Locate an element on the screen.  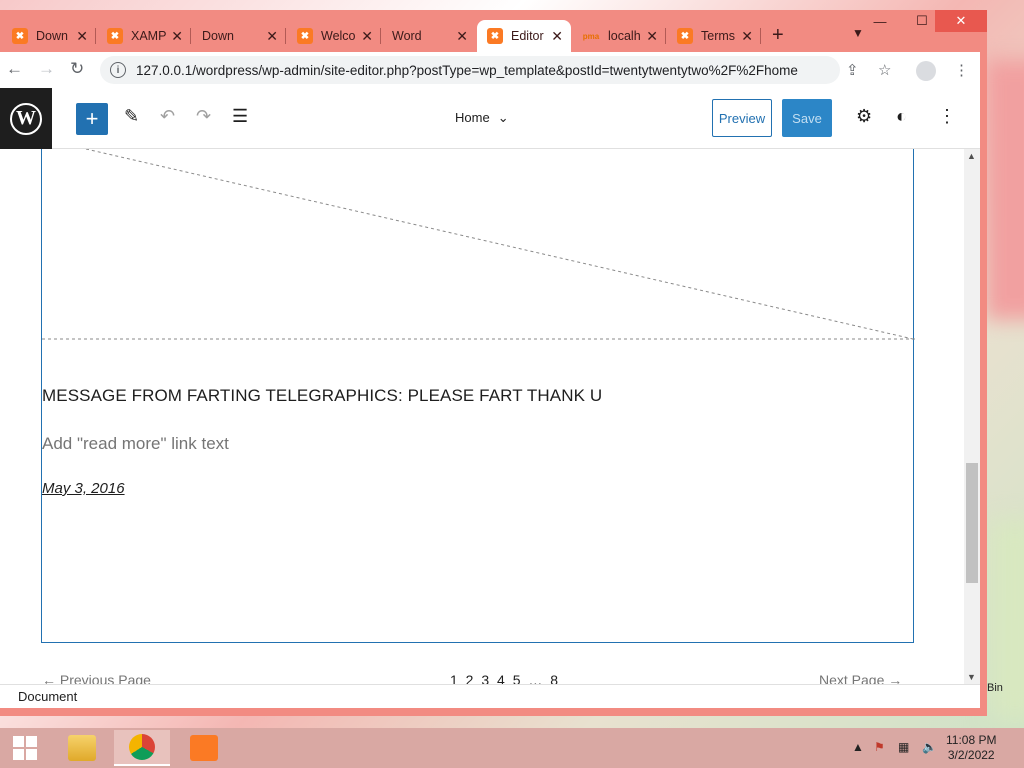
breadcrumb-document: Document is located at coordinates (47, 696).